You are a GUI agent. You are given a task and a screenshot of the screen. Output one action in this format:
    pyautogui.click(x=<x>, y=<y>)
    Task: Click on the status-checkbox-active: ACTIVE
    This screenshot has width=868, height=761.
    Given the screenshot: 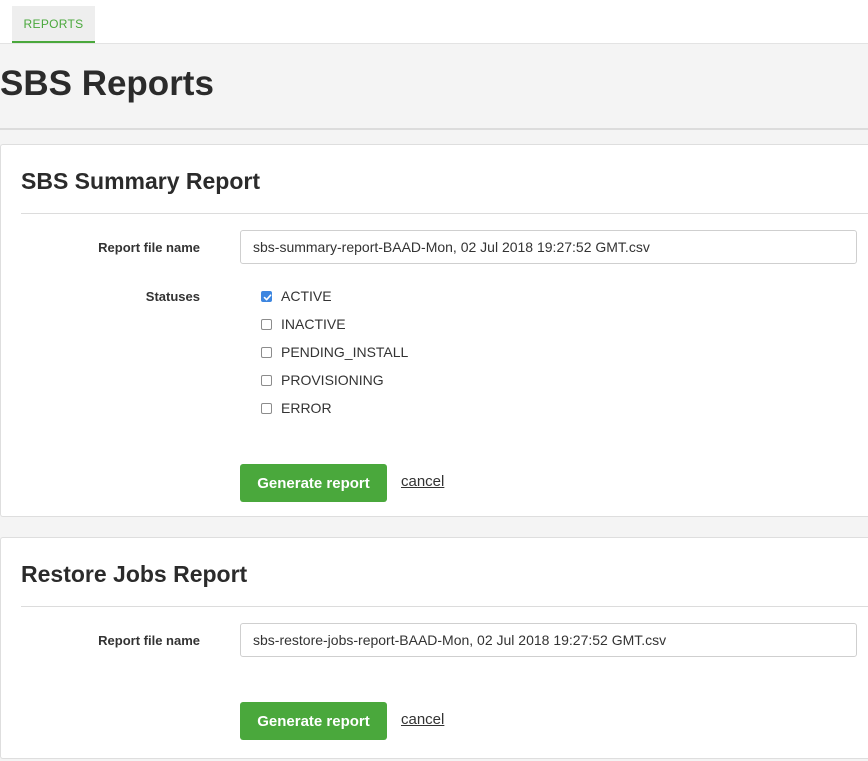 What is the action you would take?
    pyautogui.click(x=296, y=296)
    